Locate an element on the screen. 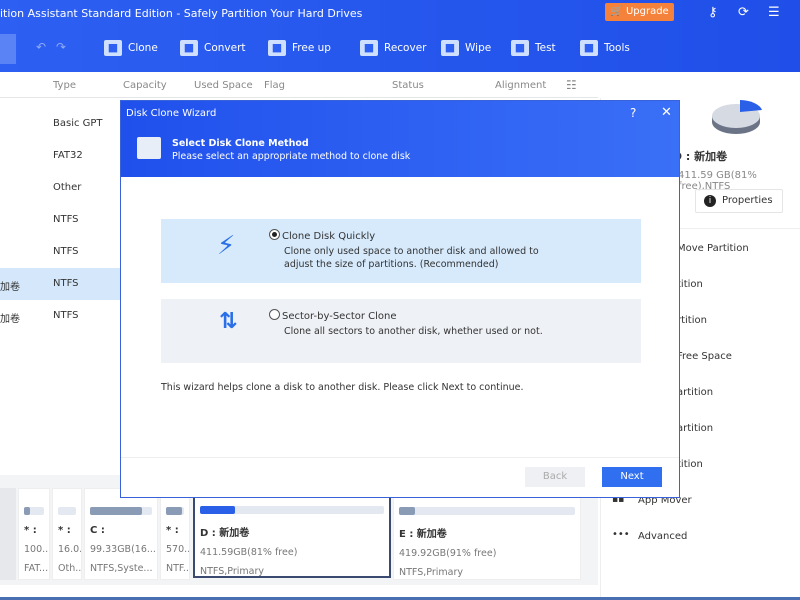 The height and width of the screenshot is (600, 800). convert-icon: ■ is located at coordinates (189, 48).